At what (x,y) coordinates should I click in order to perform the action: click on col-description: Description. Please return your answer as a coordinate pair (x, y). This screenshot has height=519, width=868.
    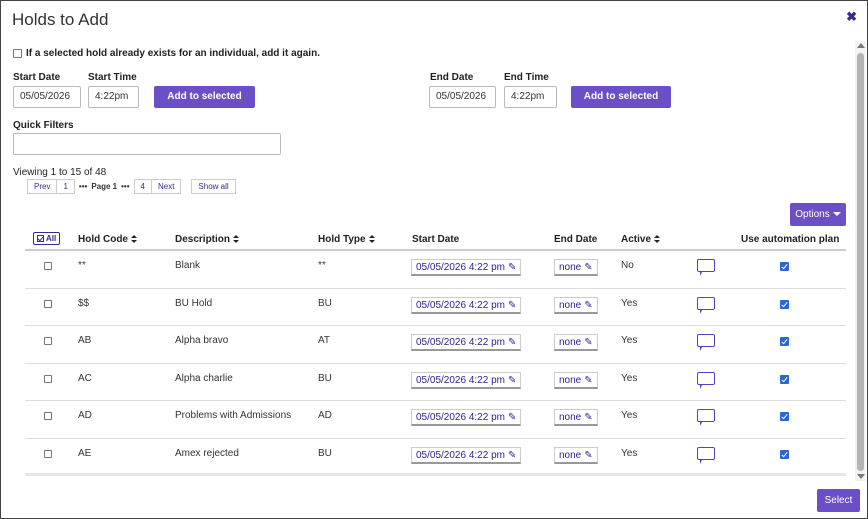
    Looking at the image, I should click on (207, 239).